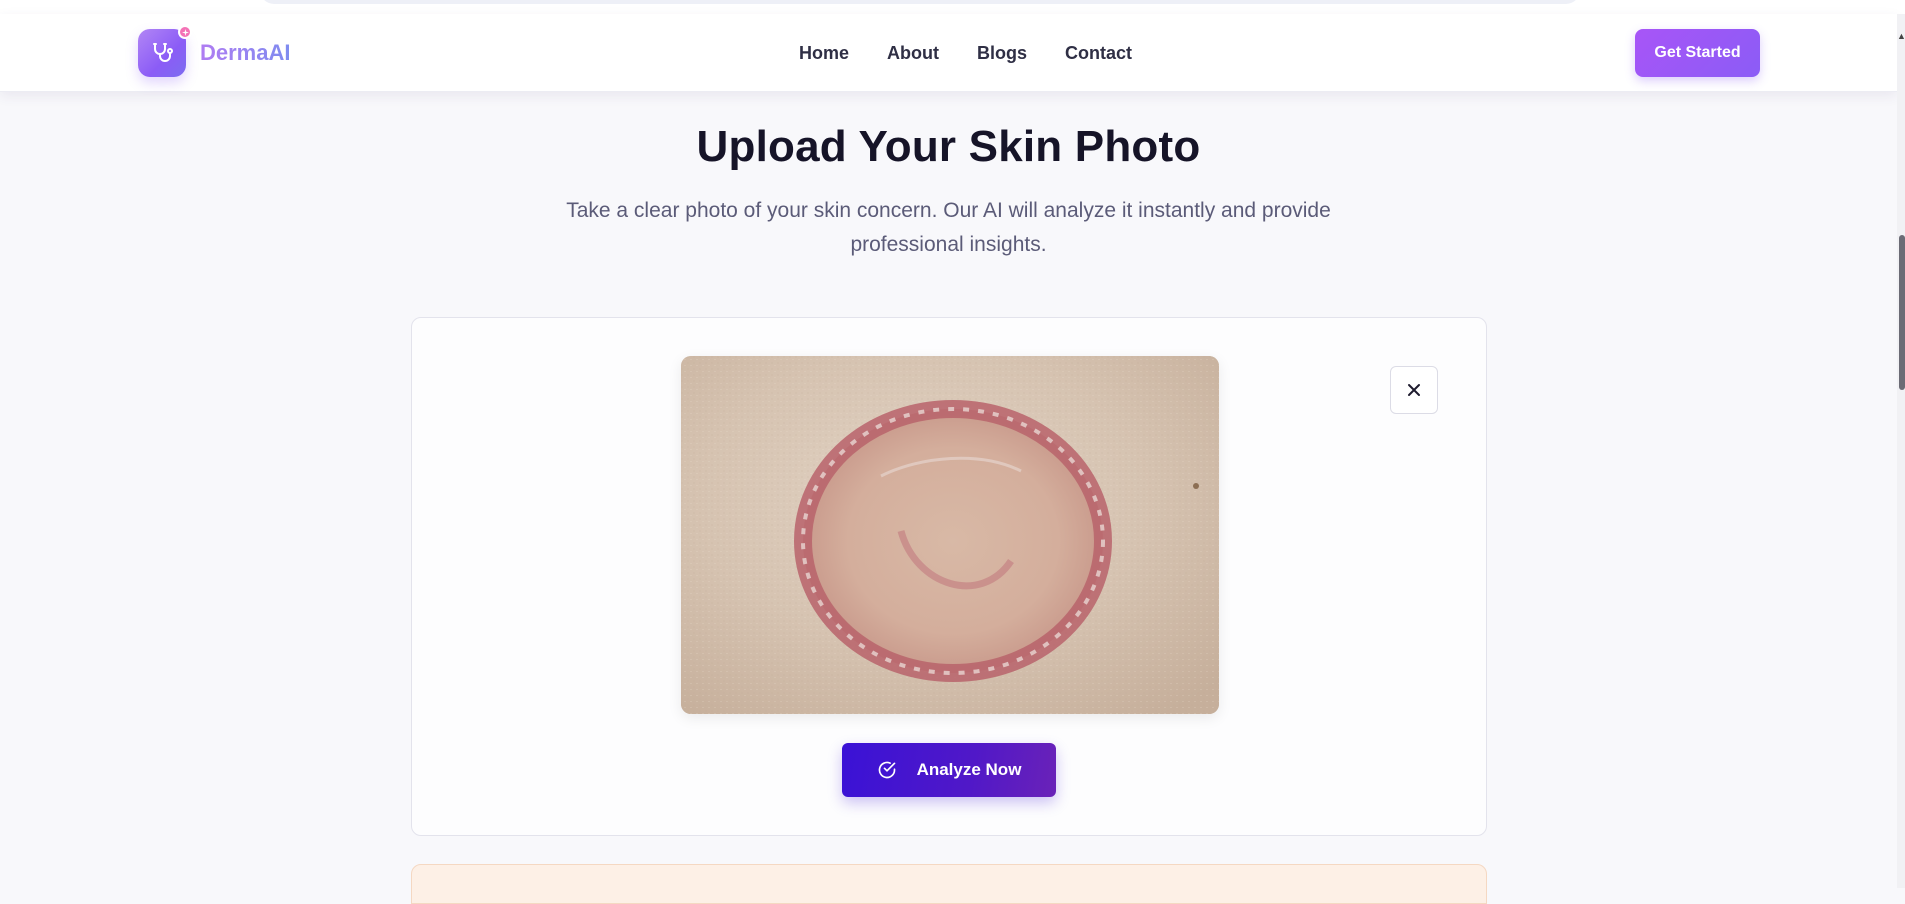 This screenshot has width=1905, height=904. What do you see at coordinates (949, 884) in the screenshot?
I see `disclaimer-box` at bounding box center [949, 884].